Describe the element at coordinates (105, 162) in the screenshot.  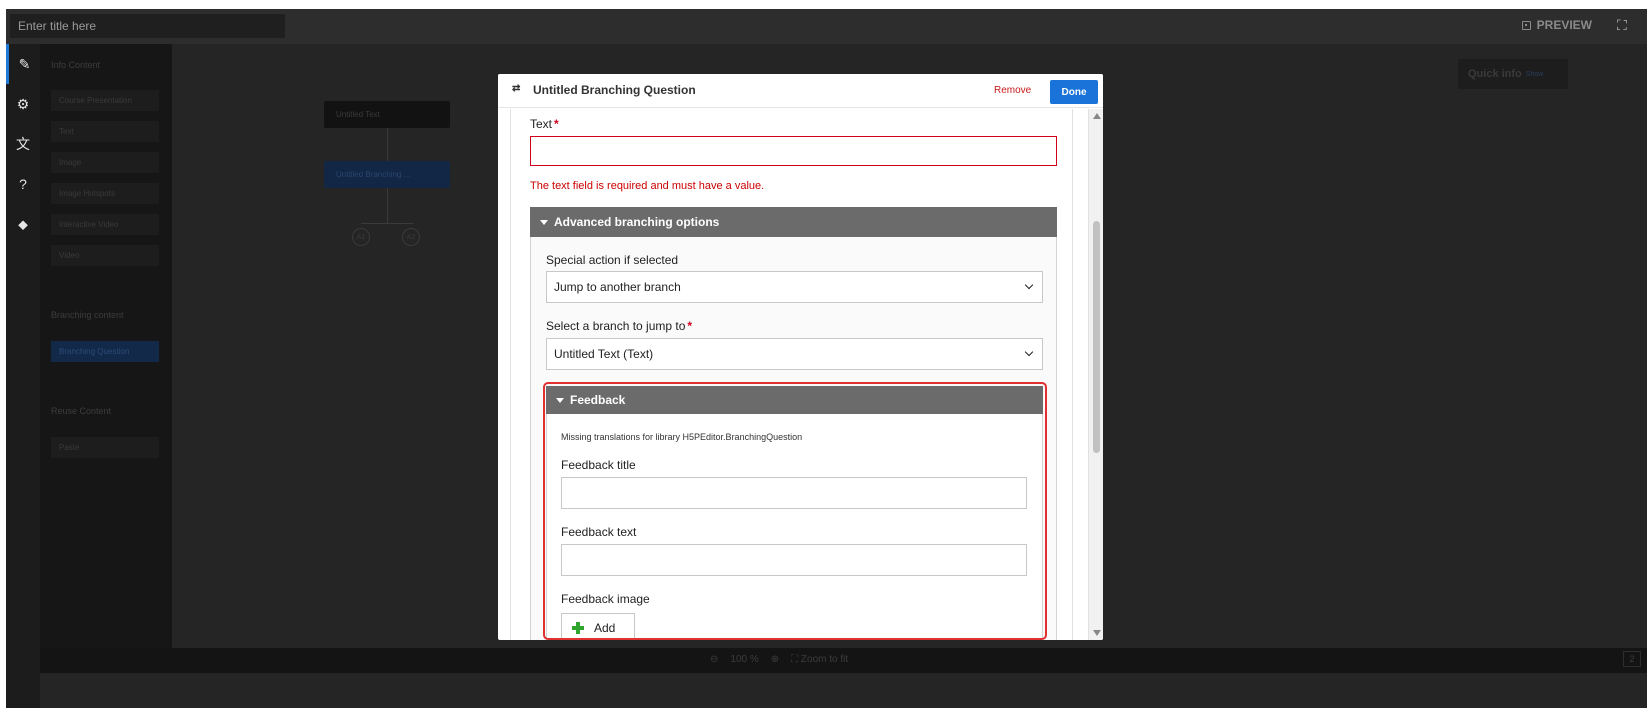
I see `panel-item-image: Image` at that location.